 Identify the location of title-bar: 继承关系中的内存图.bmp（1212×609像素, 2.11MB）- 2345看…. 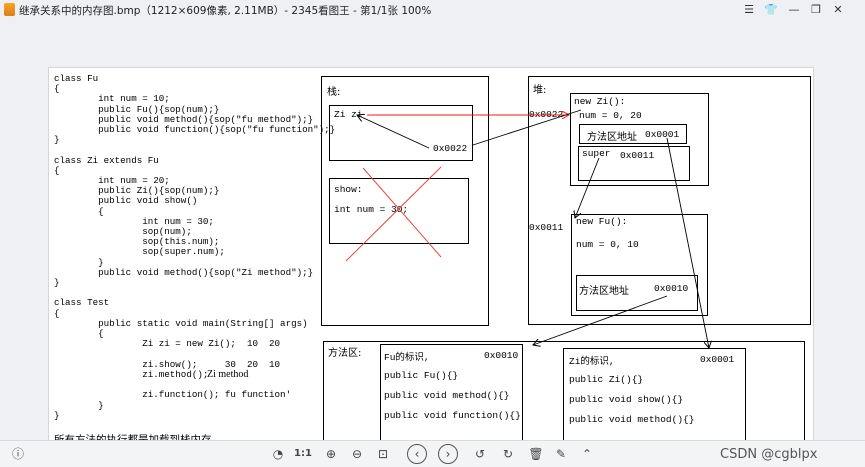
(432, 10).